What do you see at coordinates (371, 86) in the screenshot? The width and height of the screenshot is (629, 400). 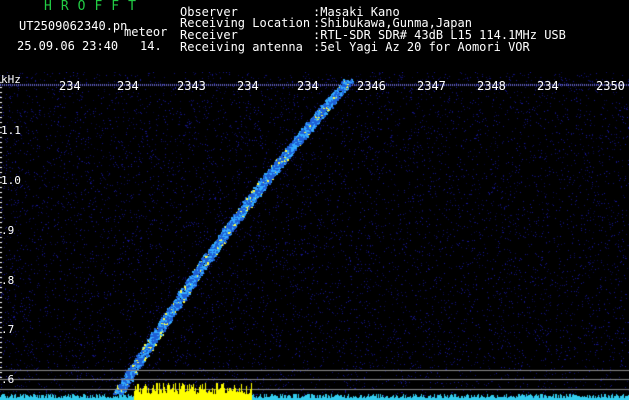 I see `x-tick: 2346` at bounding box center [371, 86].